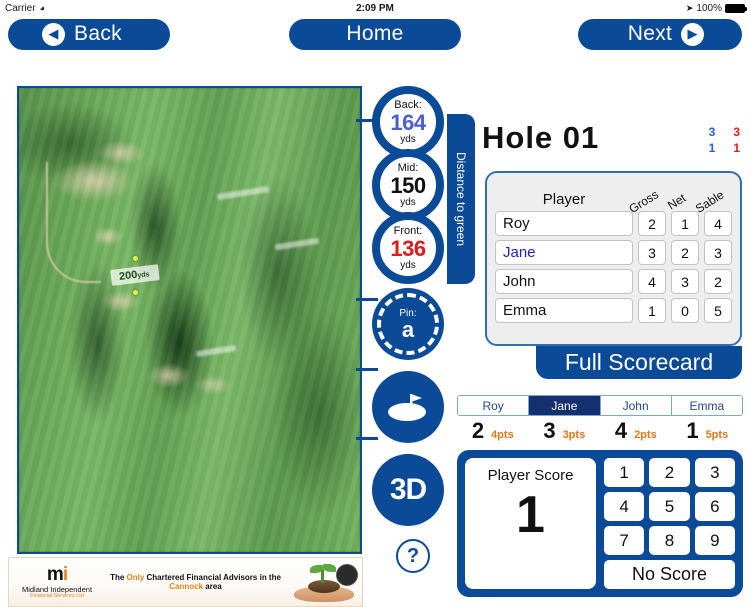 Image resolution: width=750 pixels, height=607 pixels. Describe the element at coordinates (613, 252) in the screenshot. I see `table-row: Jane 3 2 3` at that location.